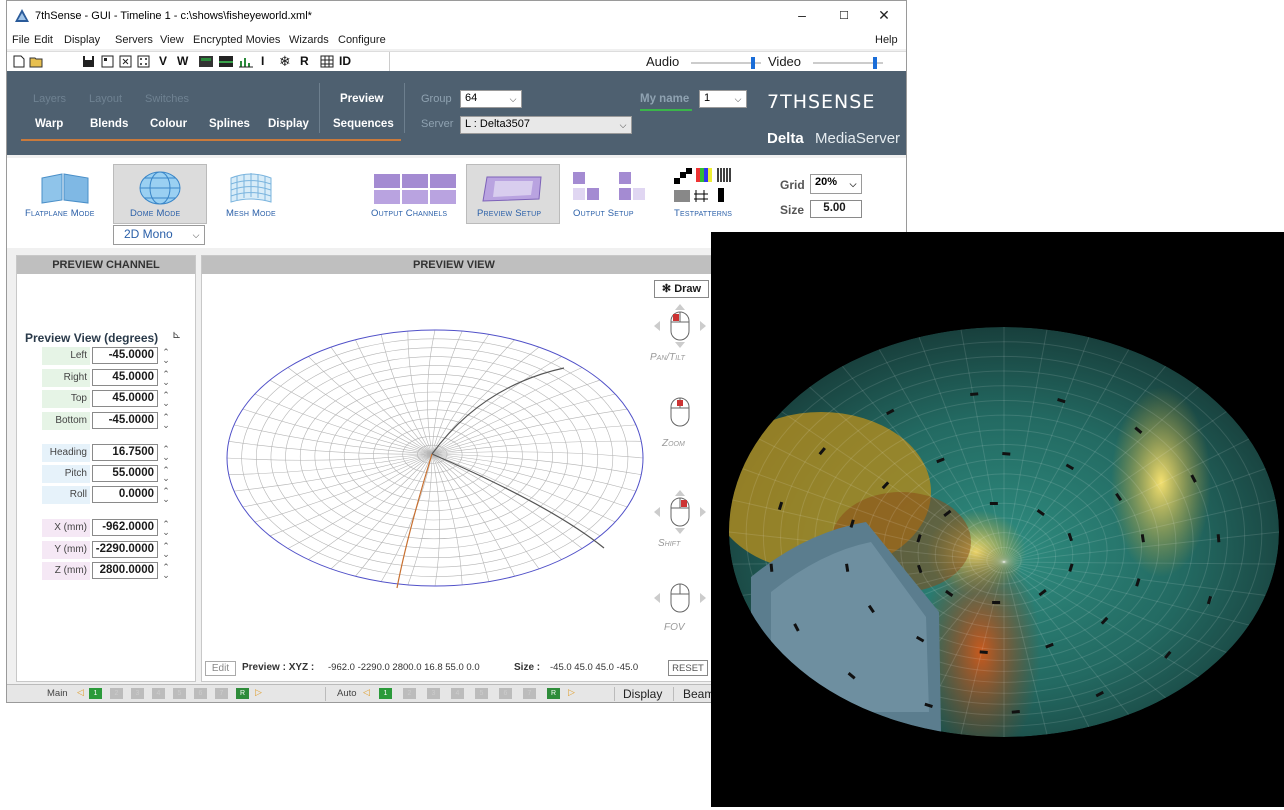  Describe the element at coordinates (553, 693) in the screenshot. I see `auto-cell-r: R` at that location.